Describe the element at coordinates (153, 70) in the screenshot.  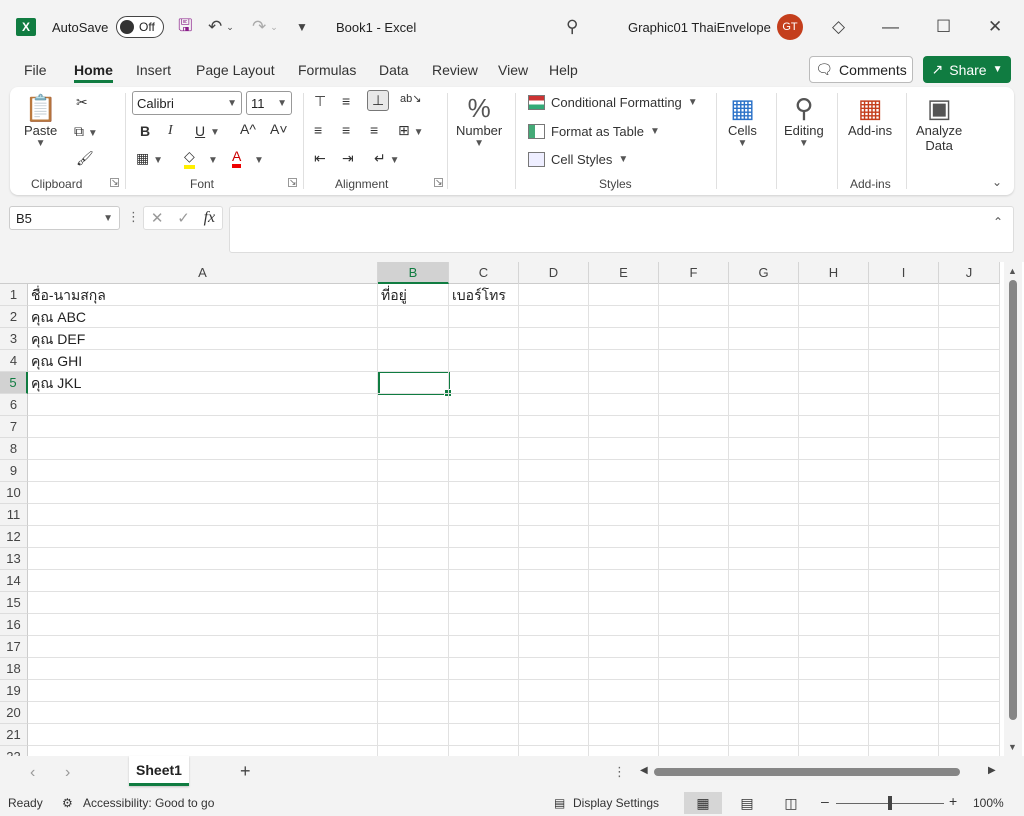
I see `tab-insert: Insert` at that location.